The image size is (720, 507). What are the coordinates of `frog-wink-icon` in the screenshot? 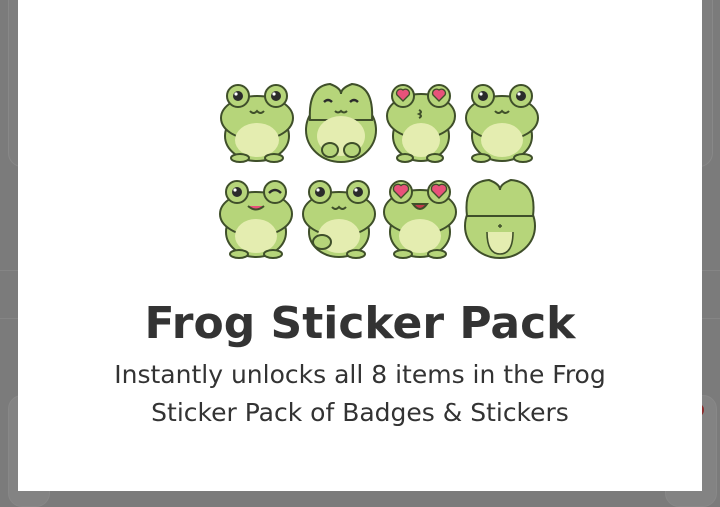 It's located at (256, 218).